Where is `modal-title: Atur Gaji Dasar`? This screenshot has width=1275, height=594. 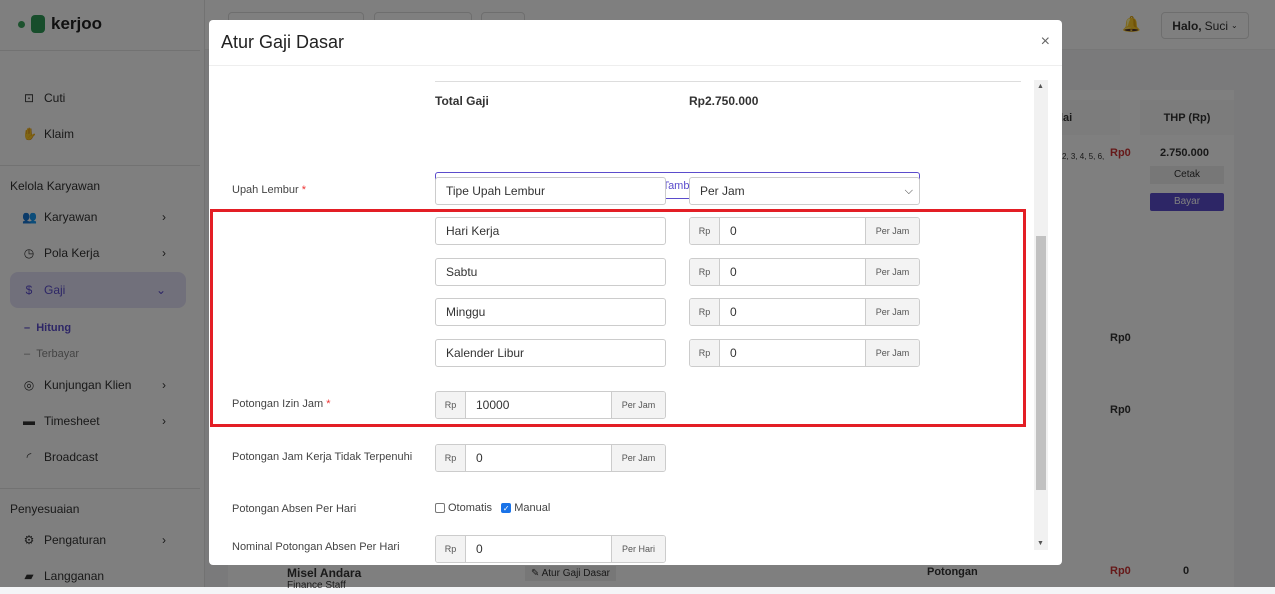
modal-title: Atur Gaji Dasar is located at coordinates (283, 42).